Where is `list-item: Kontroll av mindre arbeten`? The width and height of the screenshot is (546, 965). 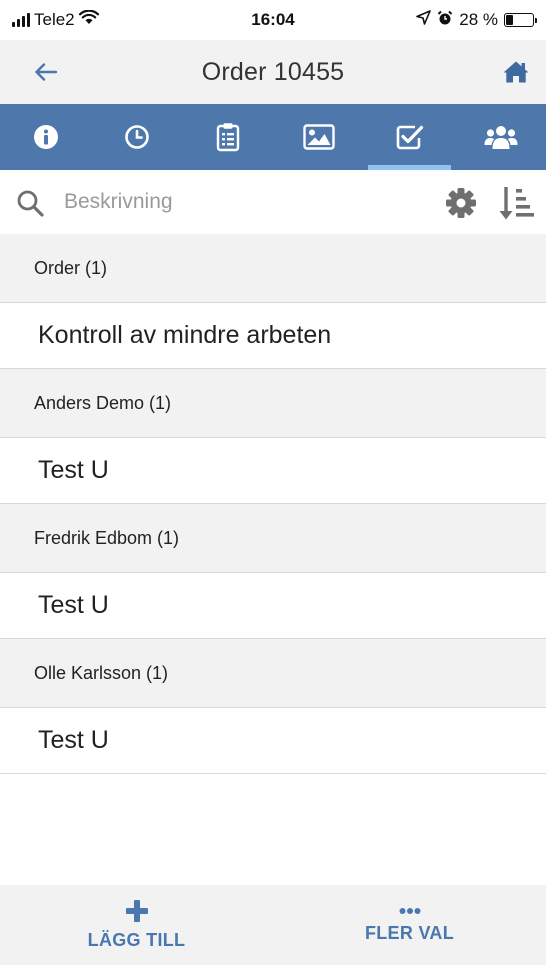 list-item: Kontroll av mindre arbeten is located at coordinates (273, 336).